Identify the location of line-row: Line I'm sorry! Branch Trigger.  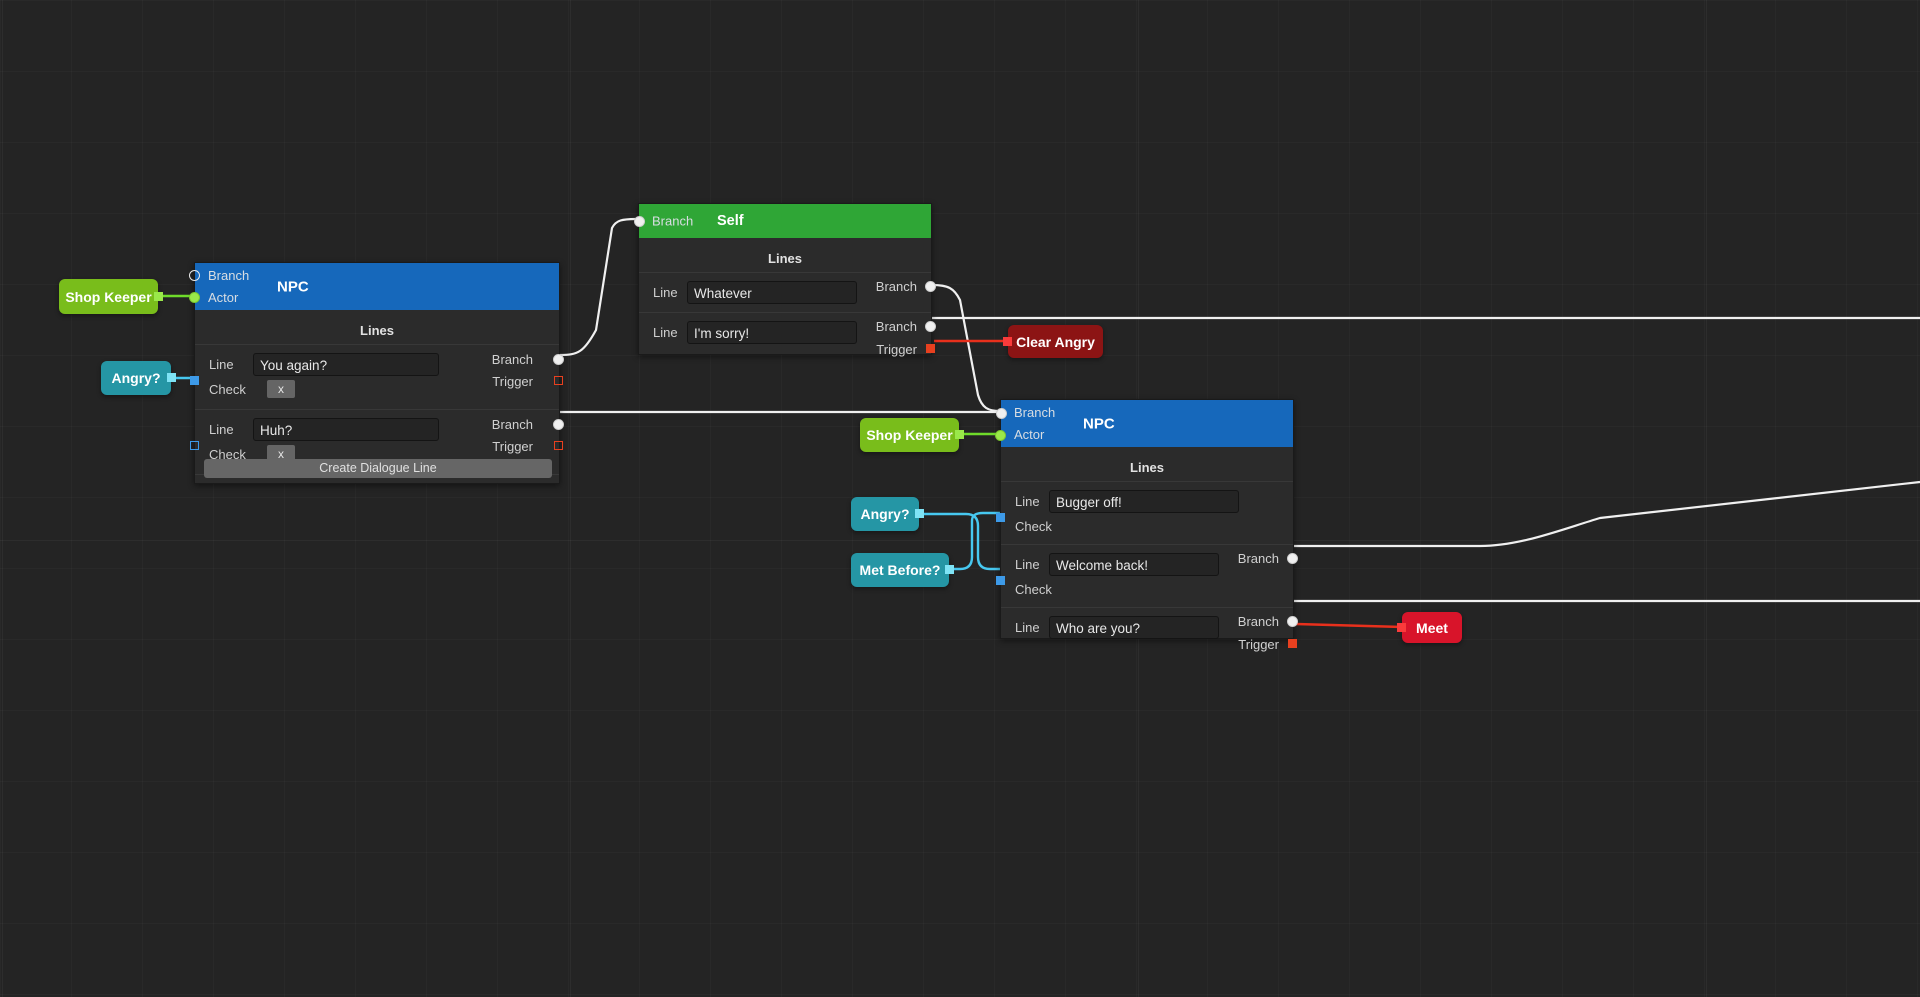
(787, 343).